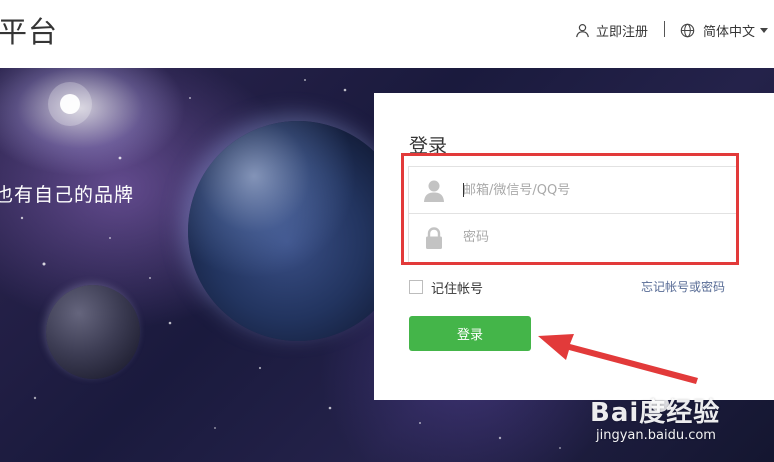 The height and width of the screenshot is (462, 774). What do you see at coordinates (67, 195) in the screenshot?
I see `banner-slogan: 也有自己的品牌` at bounding box center [67, 195].